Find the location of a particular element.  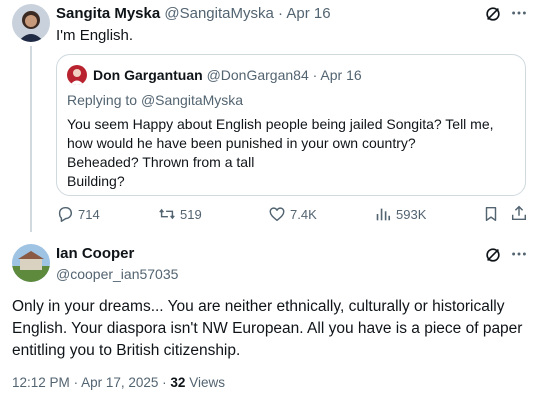

reply-icon is located at coordinates (65, 214).